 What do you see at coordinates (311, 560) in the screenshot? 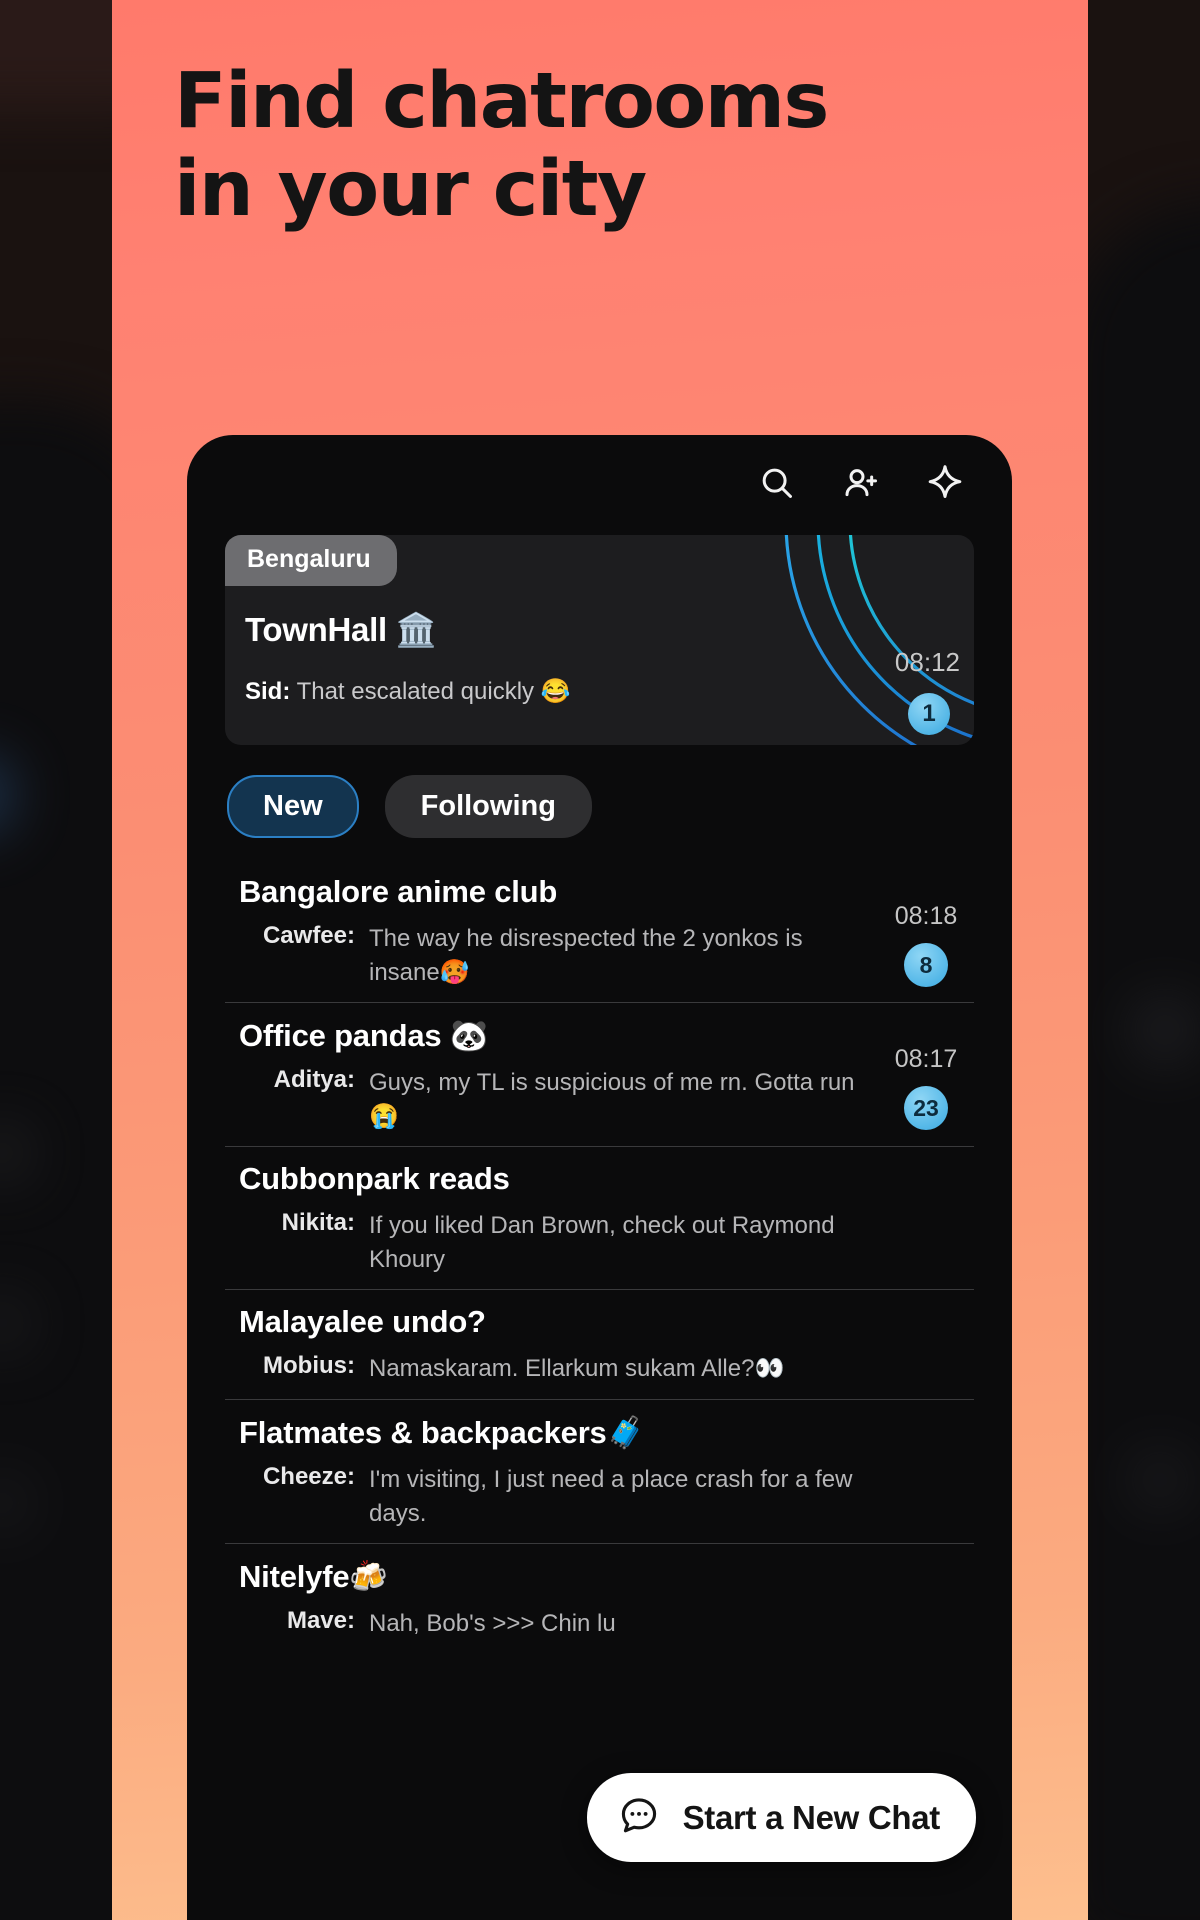
I see `city-badge: Bengaluru` at bounding box center [311, 560].